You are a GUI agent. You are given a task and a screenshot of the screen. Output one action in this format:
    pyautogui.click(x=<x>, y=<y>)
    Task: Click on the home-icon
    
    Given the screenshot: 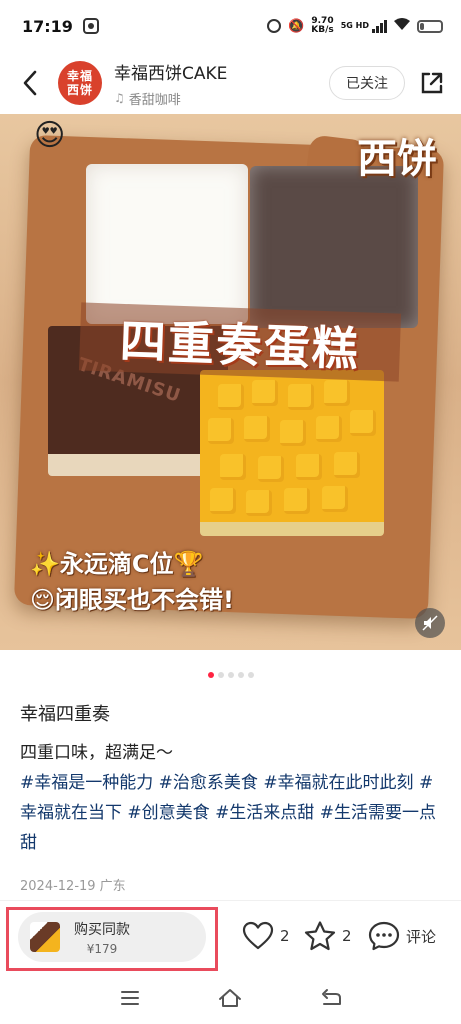 What is the action you would take?
    pyautogui.click(x=230, y=998)
    